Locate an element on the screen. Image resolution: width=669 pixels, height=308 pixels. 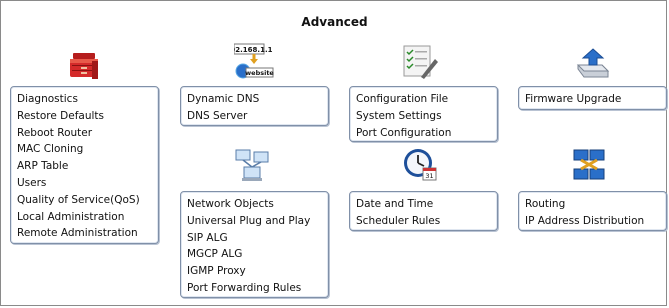
dns-icon-ip-text: 192.168.1.1 is located at coordinates (253, 50).